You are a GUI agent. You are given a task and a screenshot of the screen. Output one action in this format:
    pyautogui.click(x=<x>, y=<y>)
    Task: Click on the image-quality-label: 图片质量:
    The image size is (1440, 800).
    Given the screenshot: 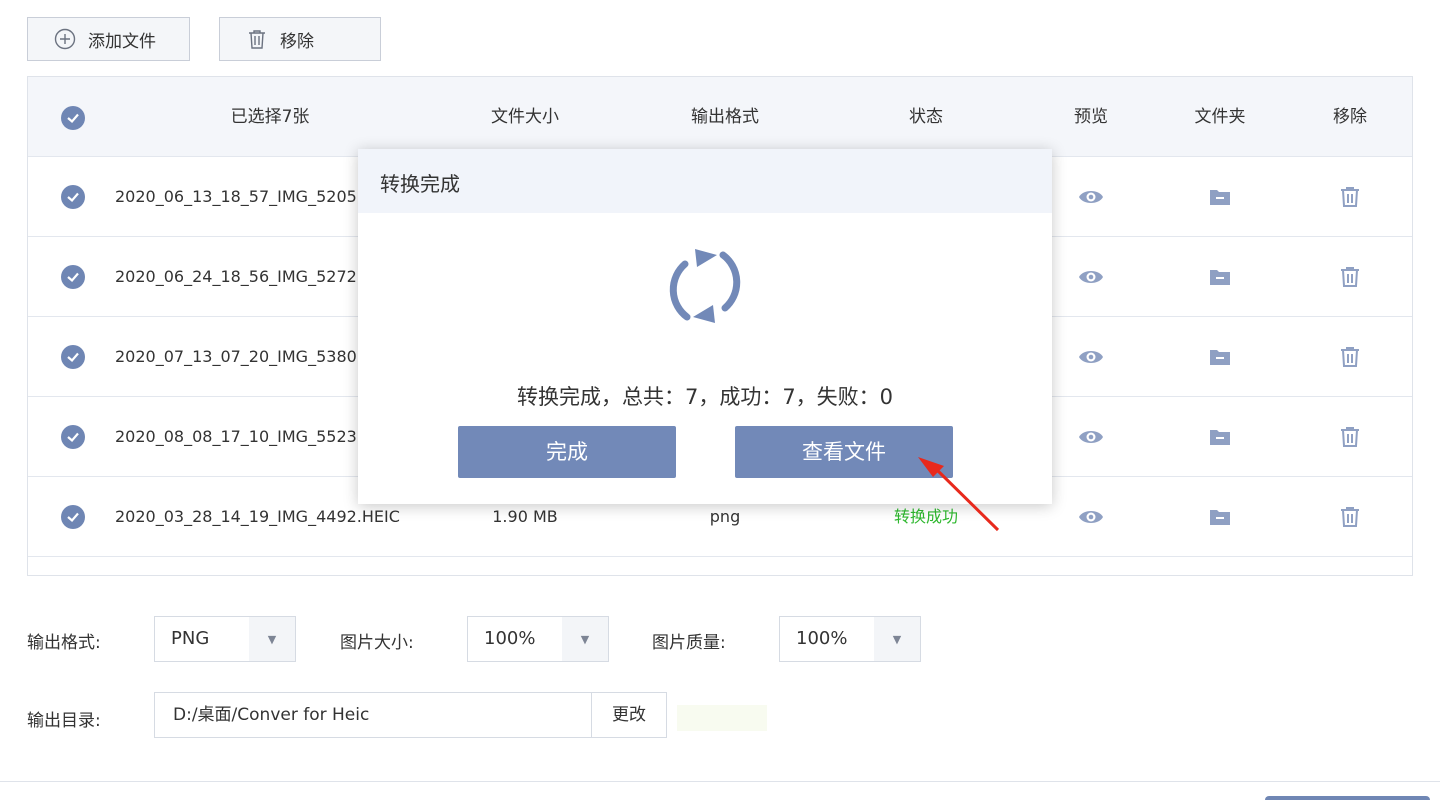 What is the action you would take?
    pyautogui.click(x=689, y=643)
    